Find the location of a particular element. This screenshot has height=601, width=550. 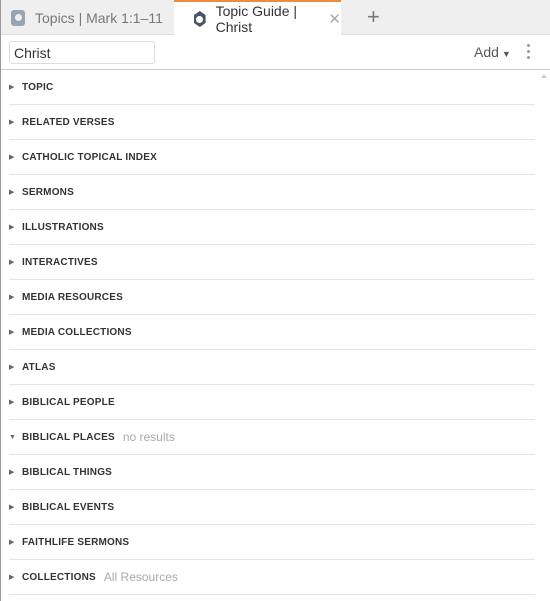

section-catholic-topical-index: ▶ CATHOLIC TOPICAL INDEX is located at coordinates (272, 157).